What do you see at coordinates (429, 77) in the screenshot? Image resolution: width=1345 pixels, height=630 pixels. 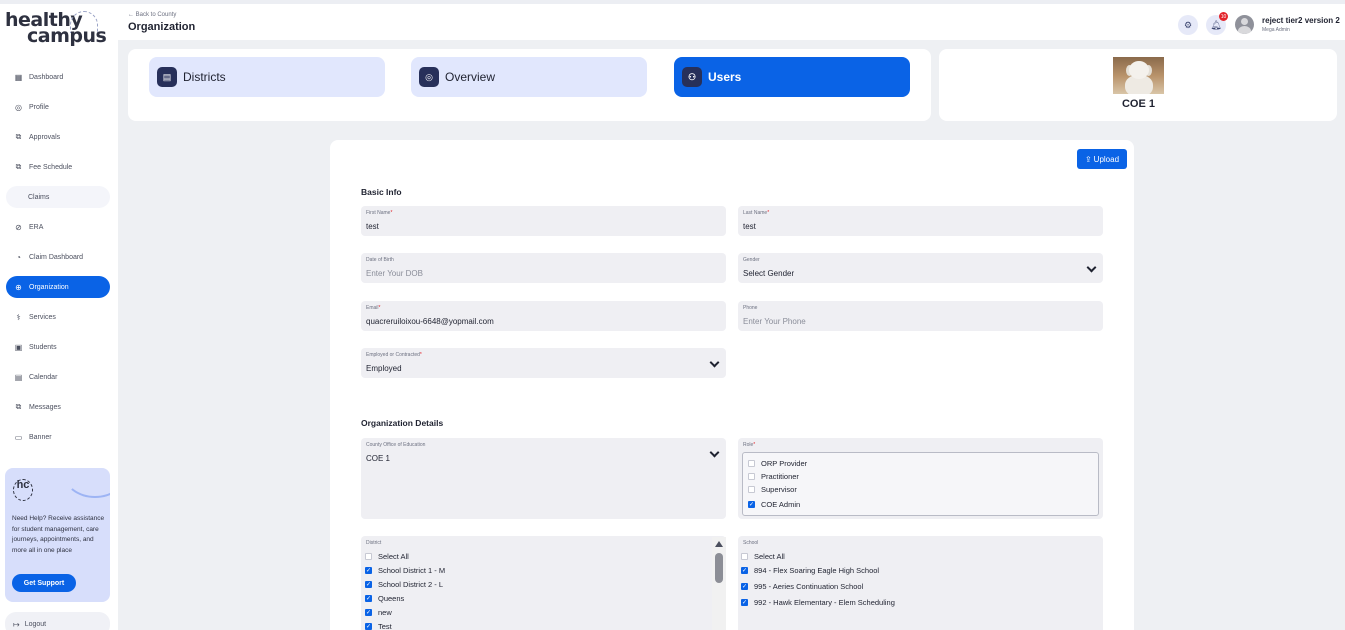 I see `overview-icon: ◎` at bounding box center [429, 77].